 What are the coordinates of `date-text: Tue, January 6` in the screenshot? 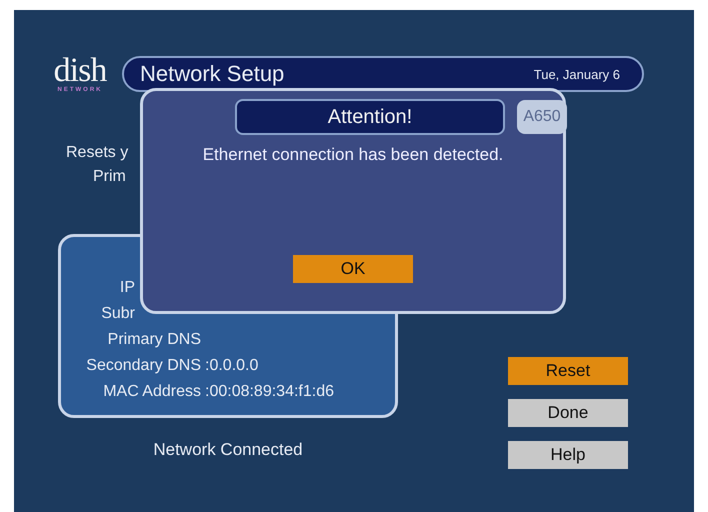 It's located at (577, 74).